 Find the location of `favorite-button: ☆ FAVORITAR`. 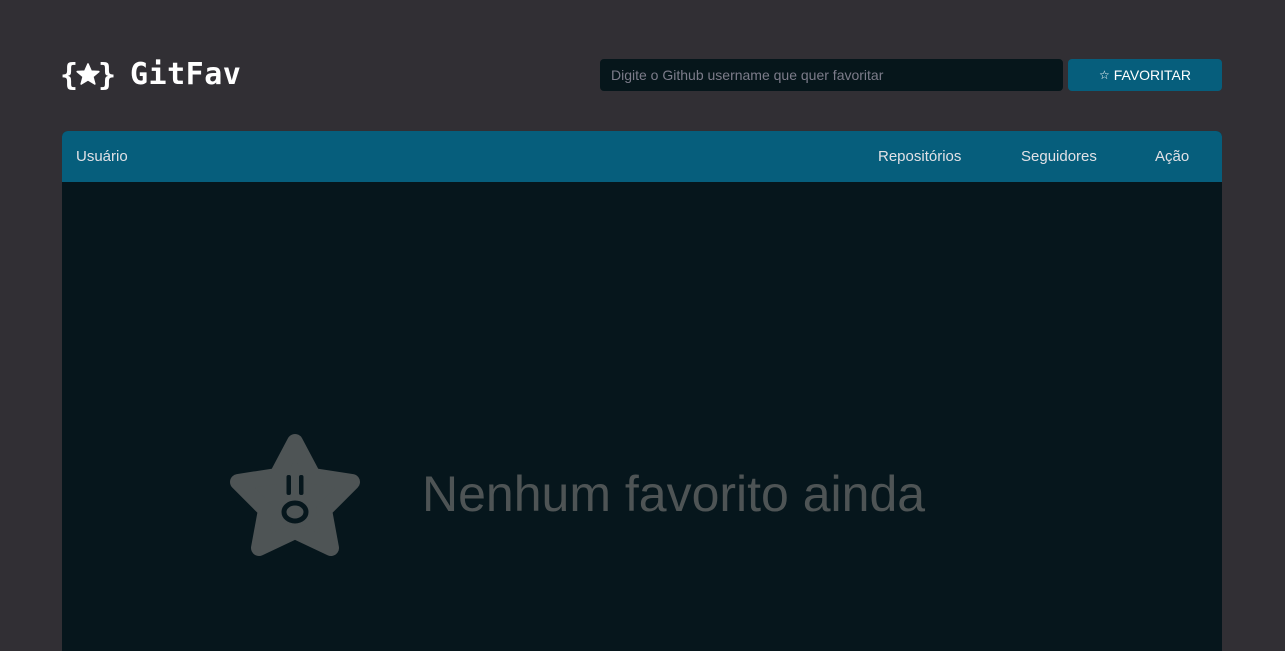

favorite-button: ☆ FAVORITAR is located at coordinates (1145, 75).